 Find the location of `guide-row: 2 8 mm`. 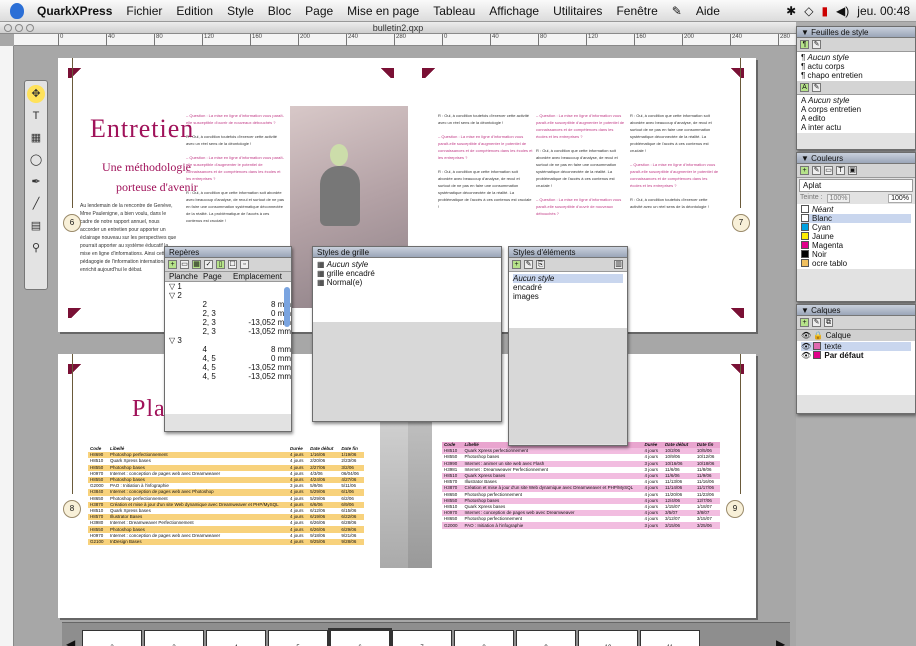

guide-row: 2 8 mm is located at coordinates (228, 304).